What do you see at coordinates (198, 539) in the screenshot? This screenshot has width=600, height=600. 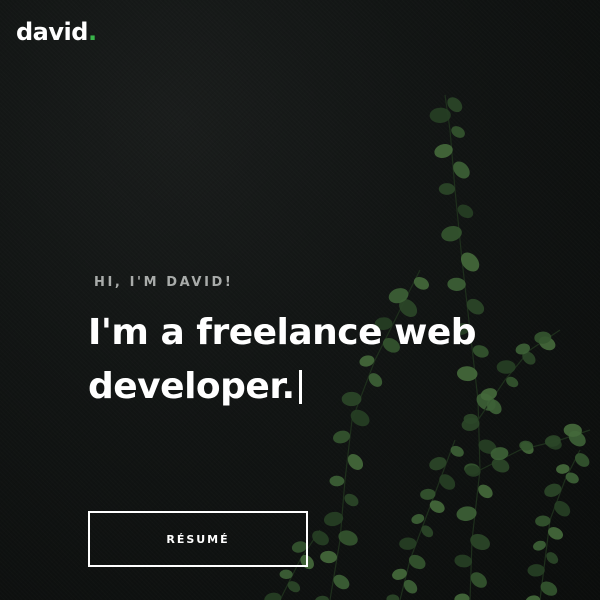 I see `resume-button: RÉSUMÉ` at bounding box center [198, 539].